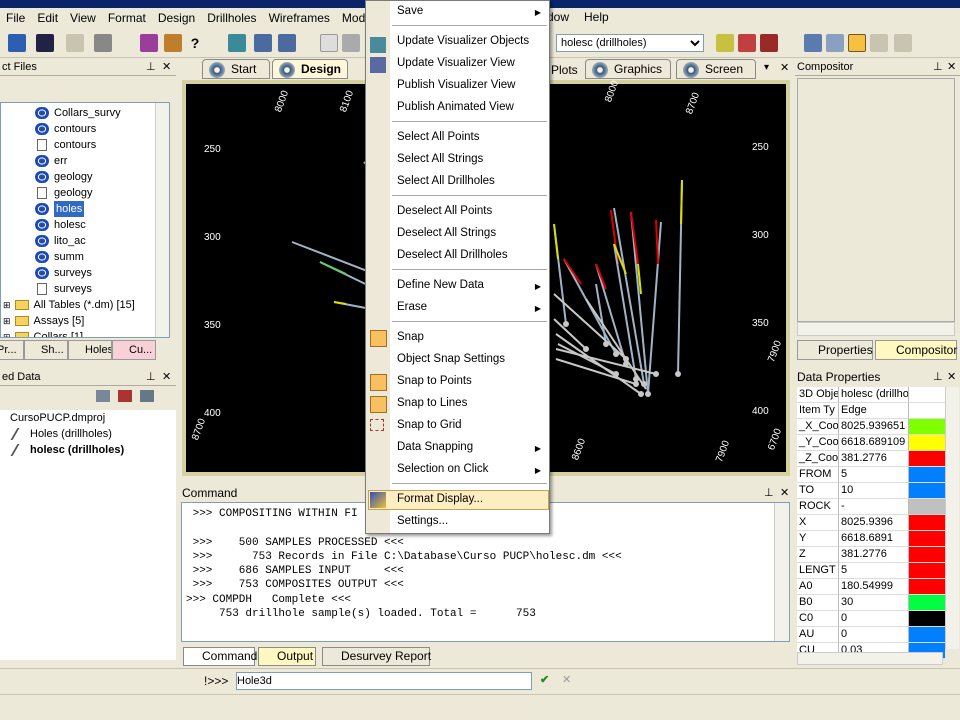 The width and height of the screenshot is (960, 720). What do you see at coordinates (231, 18) in the screenshot?
I see `menu-drillholes: Drillholes` at bounding box center [231, 18].